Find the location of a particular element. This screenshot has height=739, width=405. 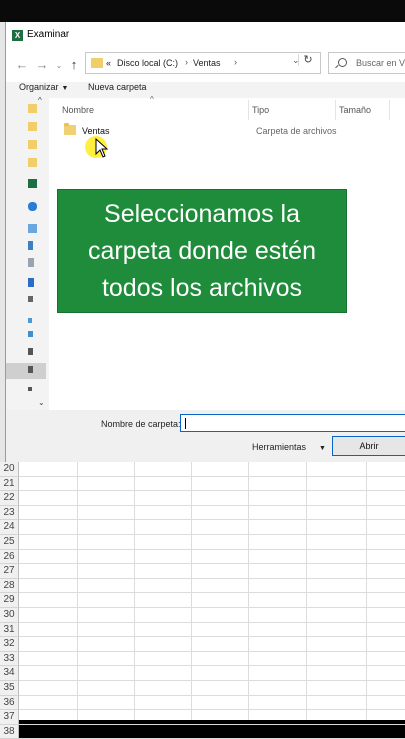

mouse-pointer-icon is located at coordinates (102, 150).